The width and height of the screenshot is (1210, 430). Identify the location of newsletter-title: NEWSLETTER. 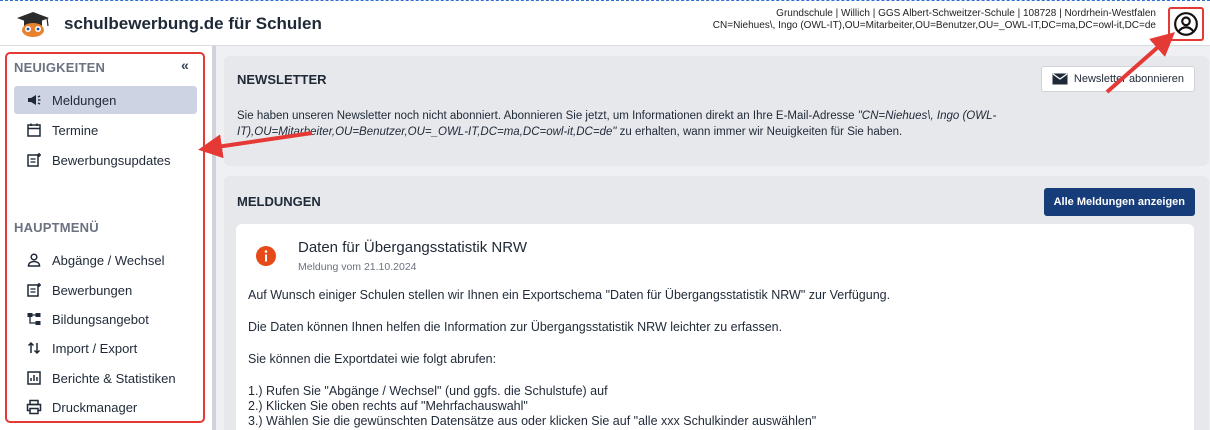
(282, 79).